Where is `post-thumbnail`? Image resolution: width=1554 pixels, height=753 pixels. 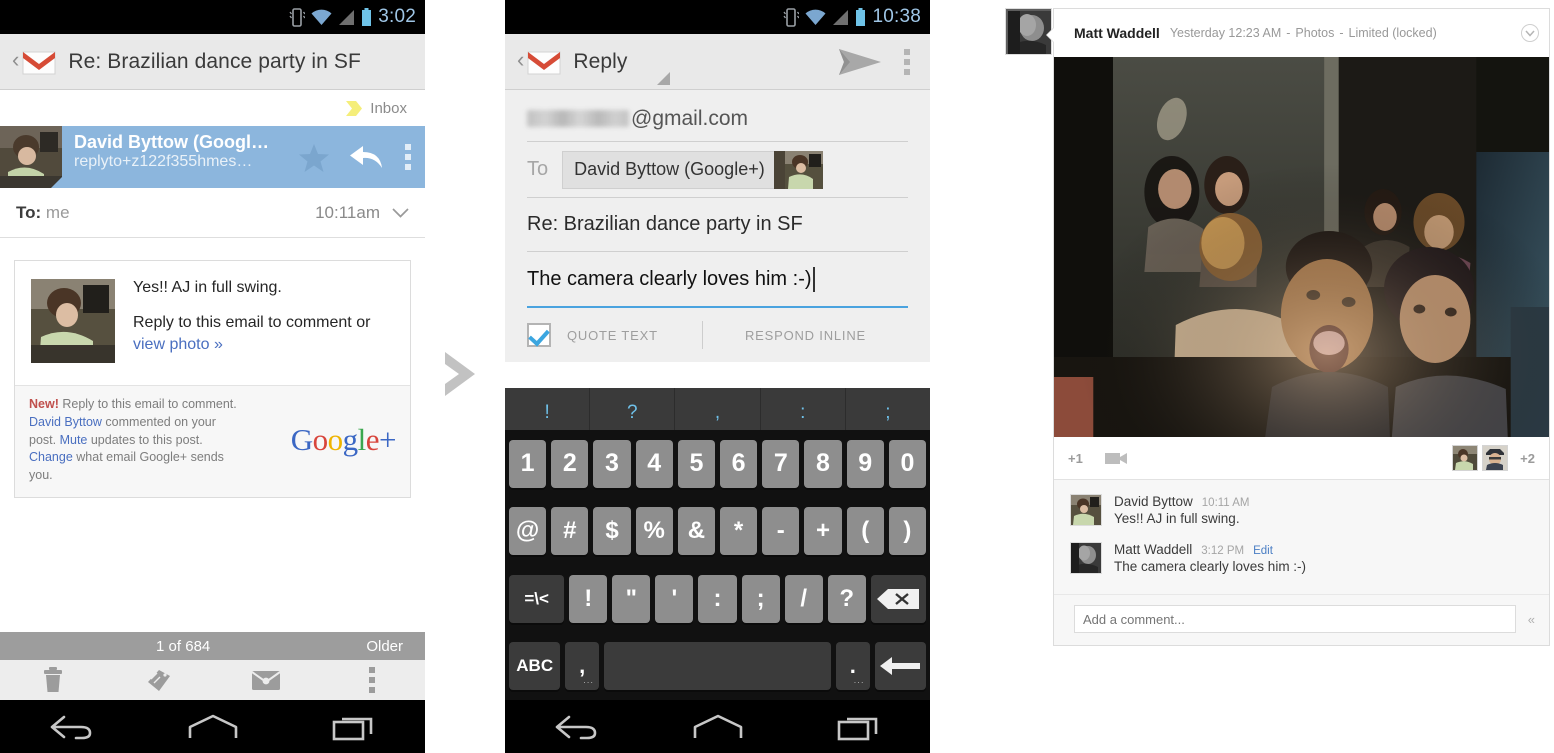
post-thumbnail is located at coordinates (73, 321).